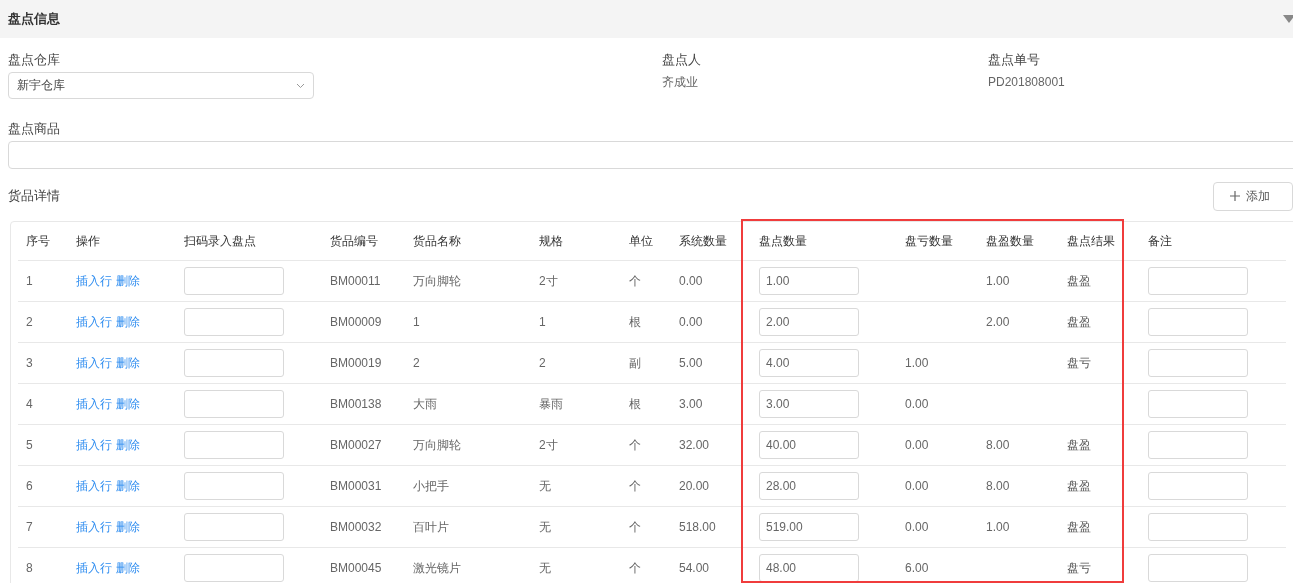  I want to click on system-quantity: 0.00, so click(691, 322).